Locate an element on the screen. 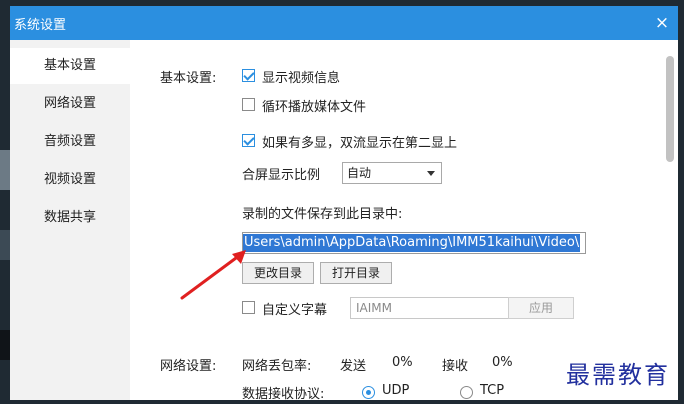  vertical-scrollbar is located at coordinates (671, 224).